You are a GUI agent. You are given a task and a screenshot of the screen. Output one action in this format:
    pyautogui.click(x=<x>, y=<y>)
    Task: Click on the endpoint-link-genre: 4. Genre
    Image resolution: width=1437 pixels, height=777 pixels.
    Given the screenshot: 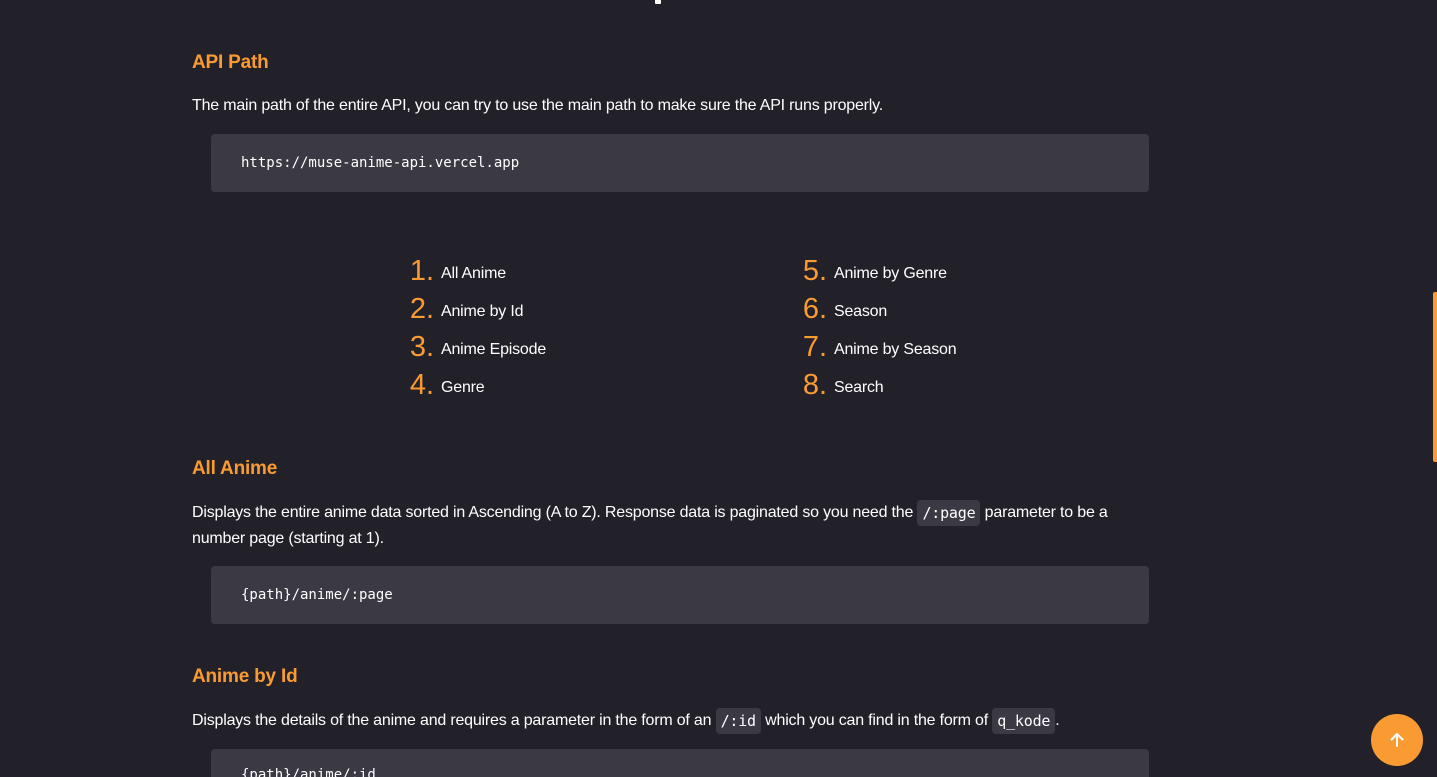 What is the action you would take?
    pyautogui.click(x=447, y=385)
    